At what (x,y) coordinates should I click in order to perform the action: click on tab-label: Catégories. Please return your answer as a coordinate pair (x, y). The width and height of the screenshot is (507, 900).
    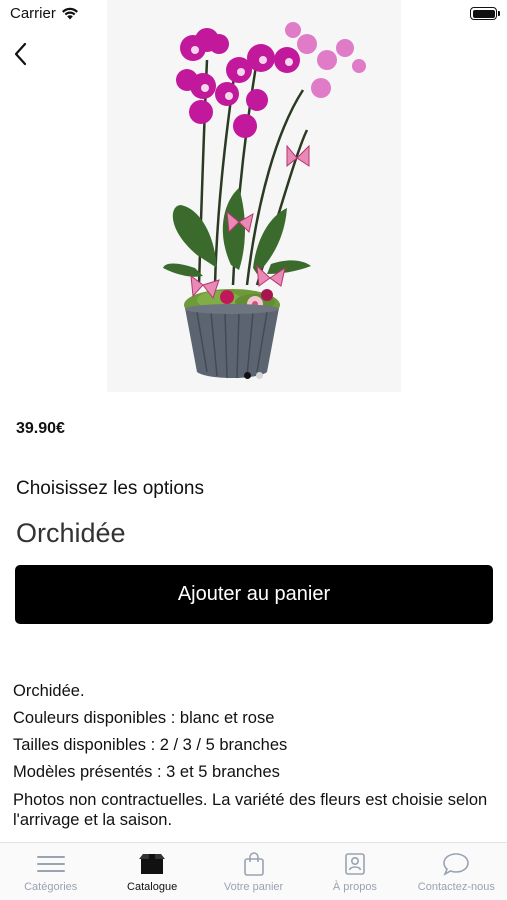
    Looking at the image, I should click on (51, 887).